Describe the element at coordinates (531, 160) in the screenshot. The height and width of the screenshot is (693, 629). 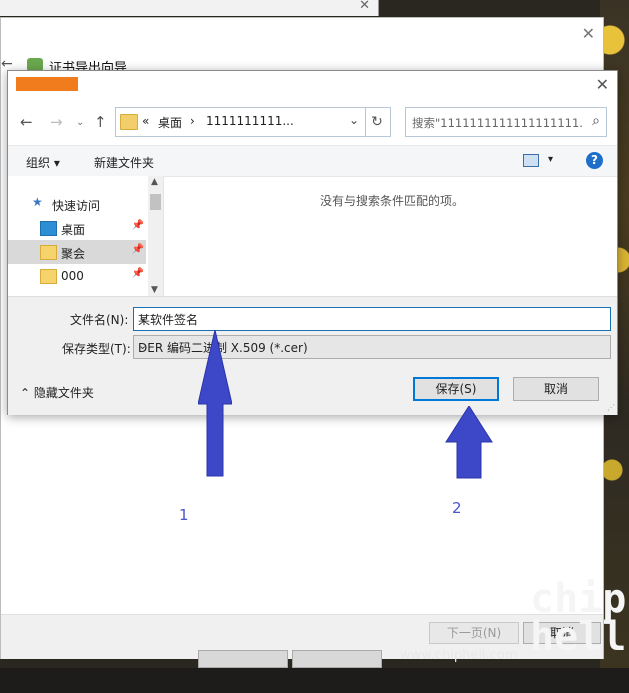
I see `view-options-icon` at that location.